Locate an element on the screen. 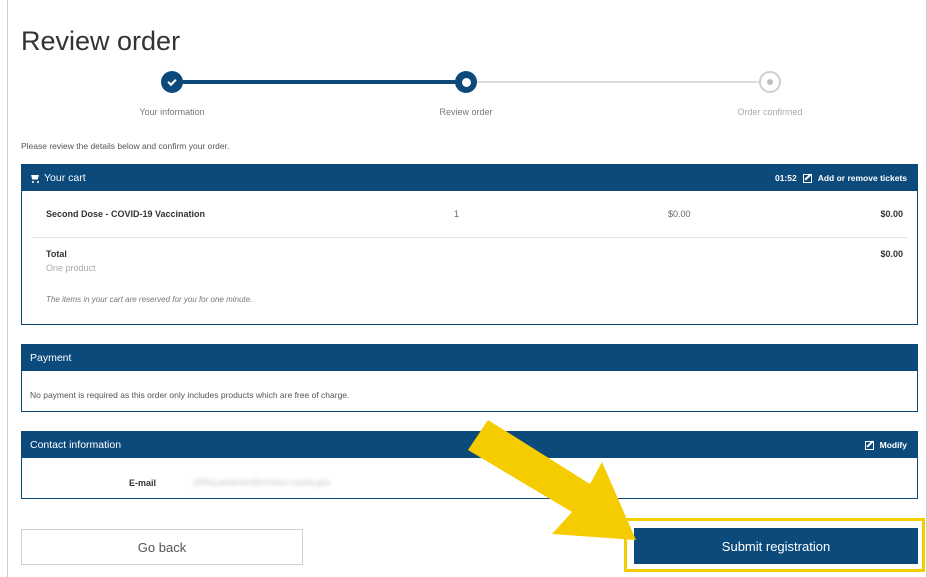 The width and height of the screenshot is (927, 577). cart-item-subtotal: $0.00 is located at coordinates (891, 214).